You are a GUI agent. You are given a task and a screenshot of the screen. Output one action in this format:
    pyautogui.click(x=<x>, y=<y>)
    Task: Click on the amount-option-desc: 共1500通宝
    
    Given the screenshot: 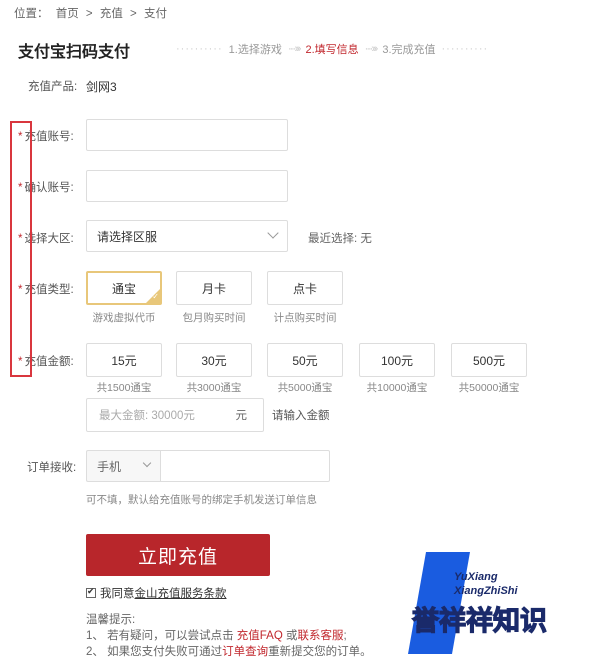 What is the action you would take?
    pyautogui.click(x=124, y=388)
    